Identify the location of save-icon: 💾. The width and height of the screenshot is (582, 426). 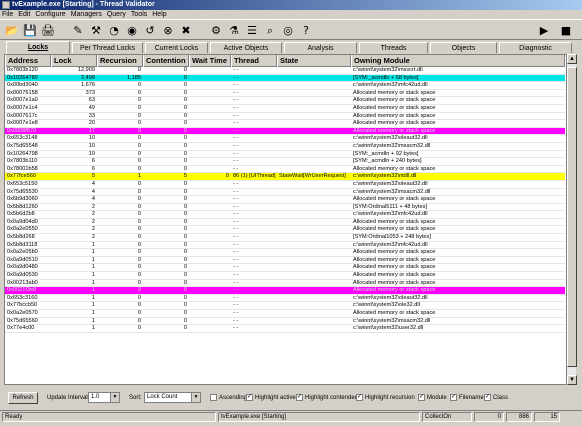
(30, 31).